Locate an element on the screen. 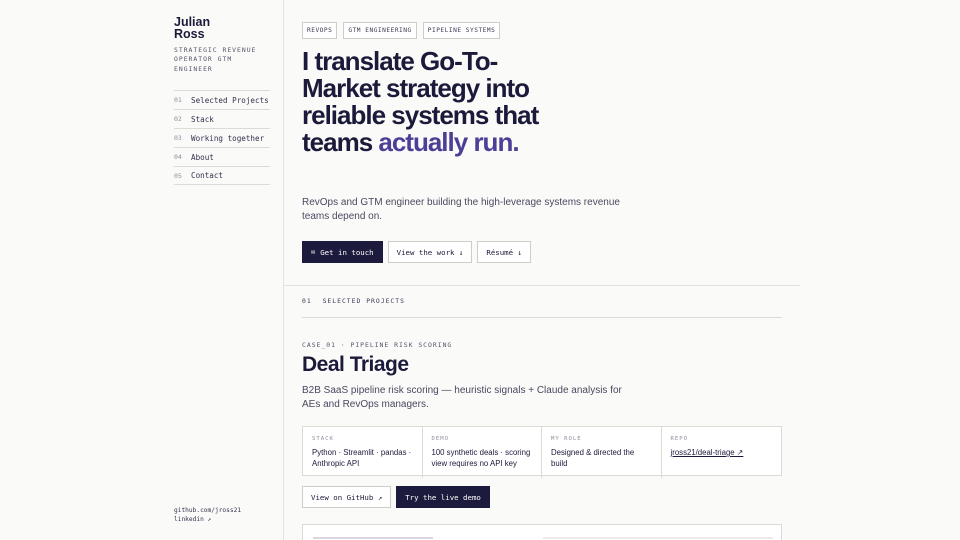 The width and height of the screenshot is (960, 540). case-eyebrow: CASE_01 · PIPELINE RISK SCORING is located at coordinates (377, 345).